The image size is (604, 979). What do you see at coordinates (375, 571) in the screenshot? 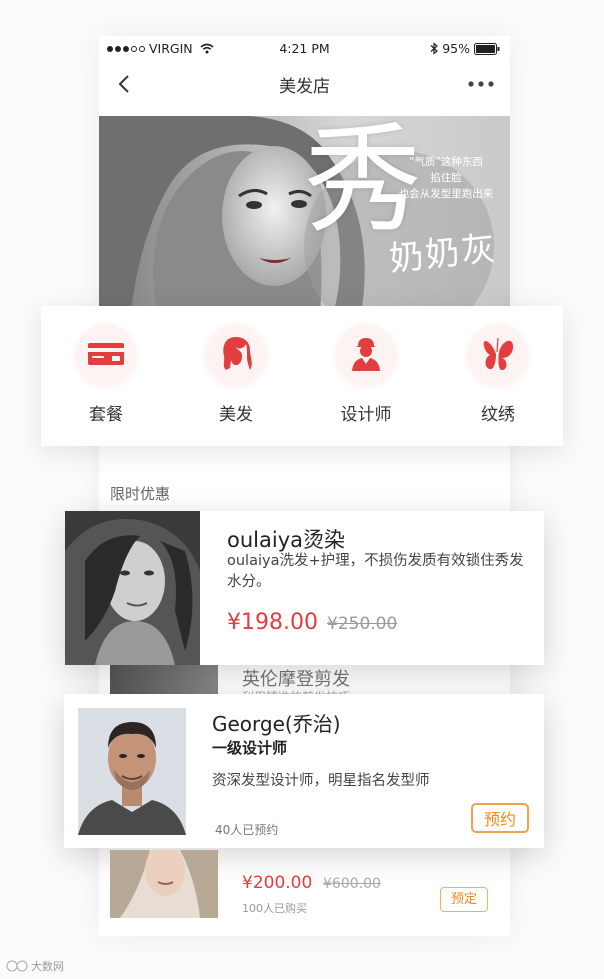
I see `product-description: oulaiya洗发+护理，不损伤发质有效锁住秀发水分。` at bounding box center [375, 571].